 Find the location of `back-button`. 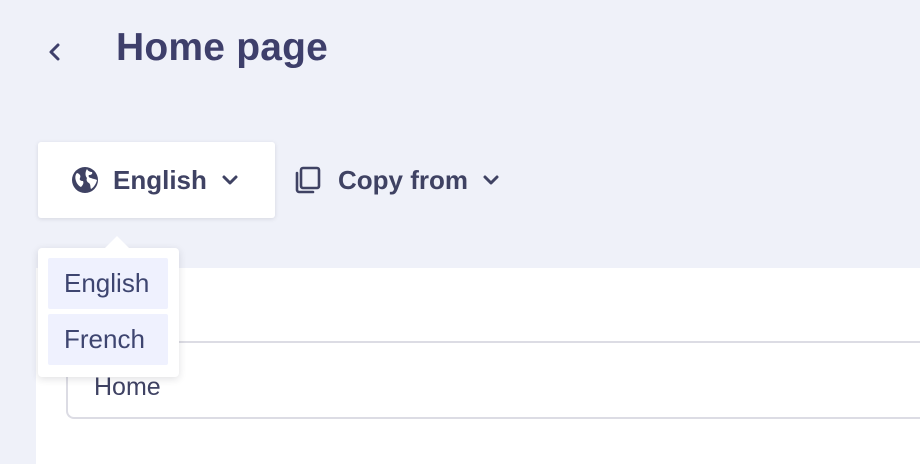

back-button is located at coordinates (54, 52).